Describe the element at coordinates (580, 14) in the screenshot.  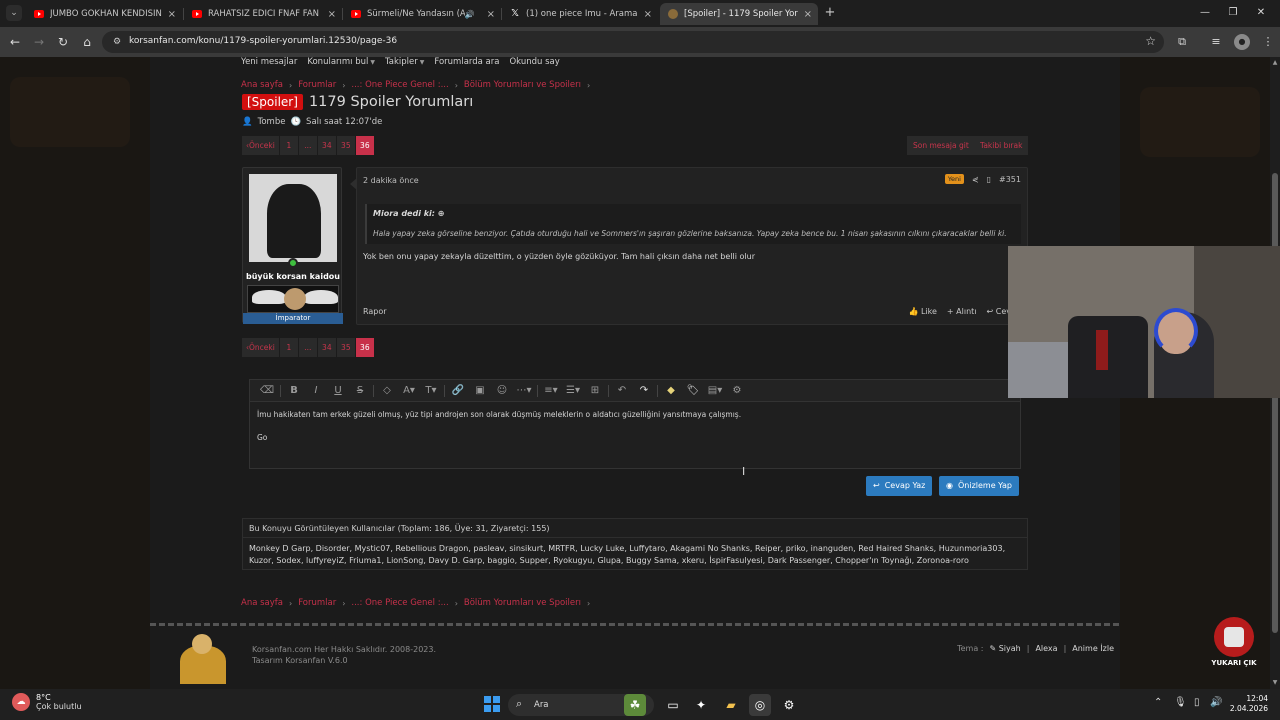
I see `tab-4: 𝕏 (1) one piece İmu - Arama / X ×` at that location.